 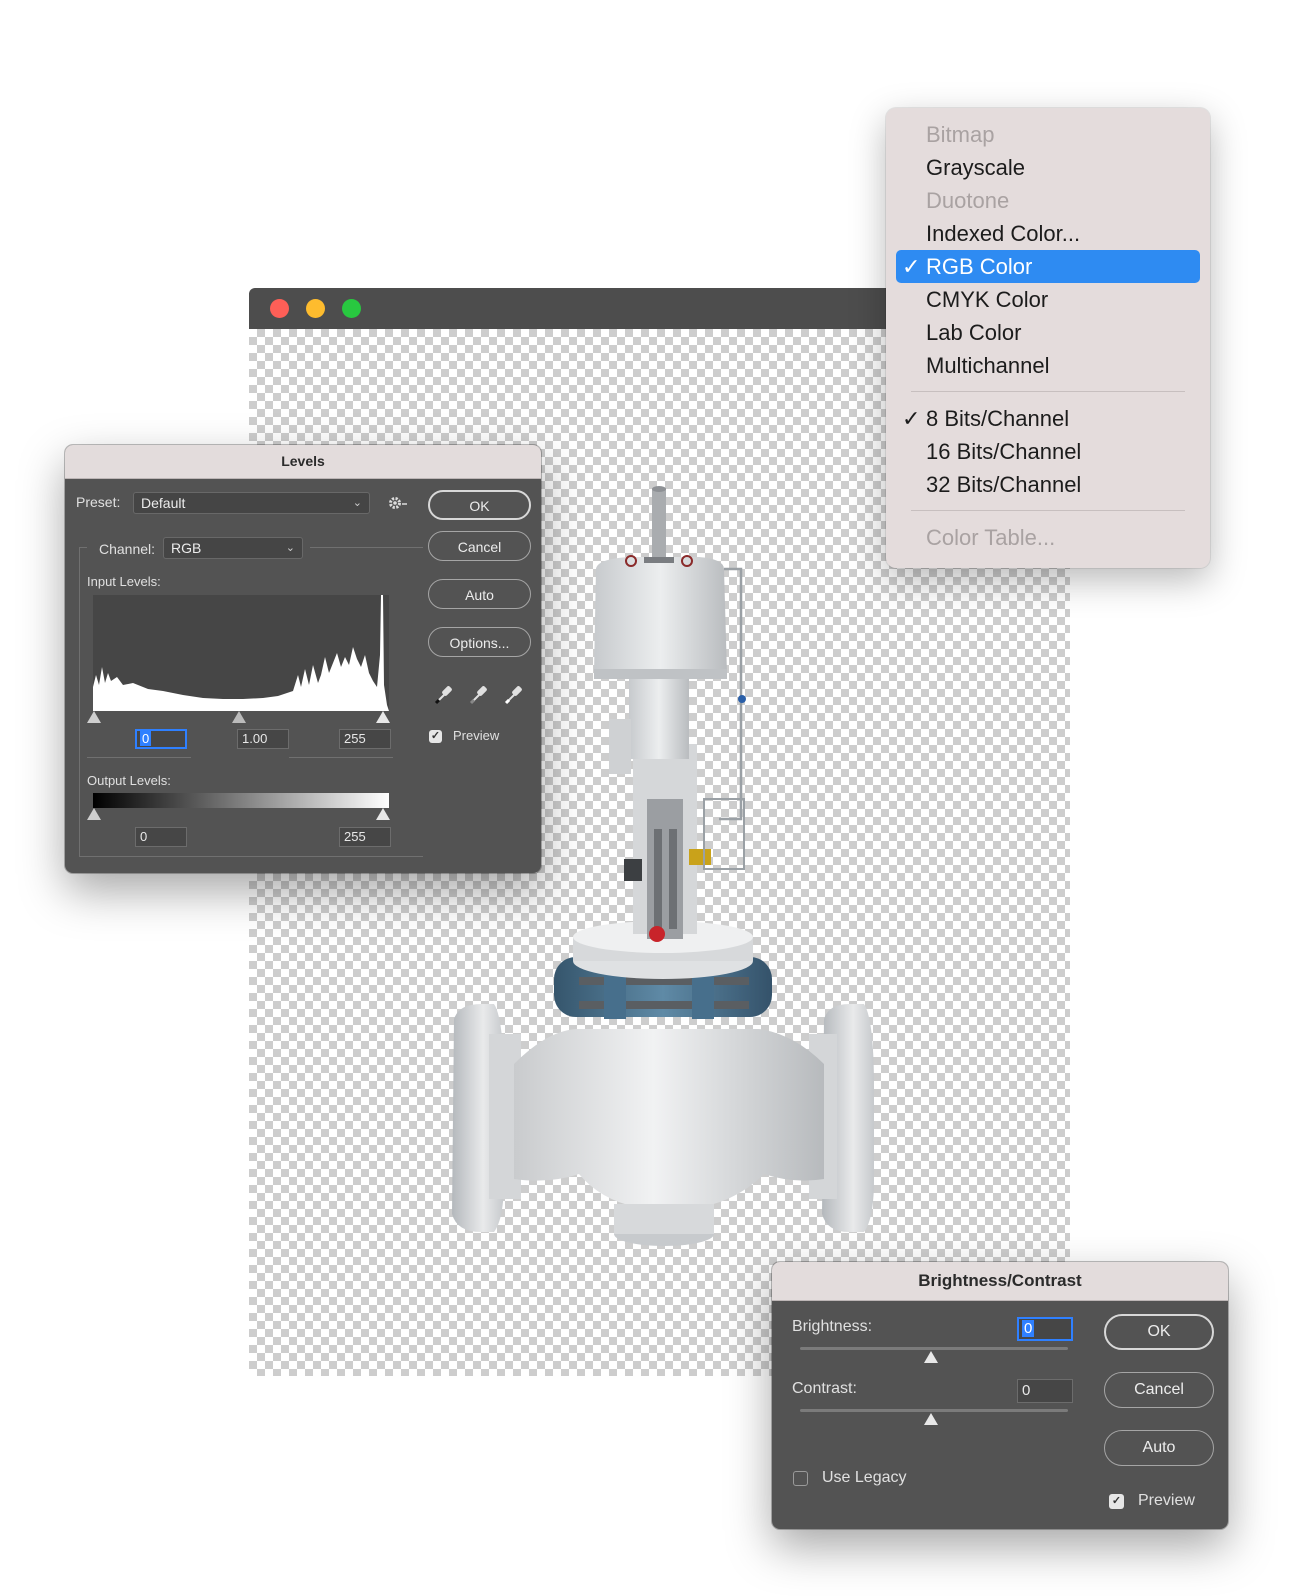 What do you see at coordinates (1028, 1328) in the screenshot?
I see `brightness-value: 0` at bounding box center [1028, 1328].